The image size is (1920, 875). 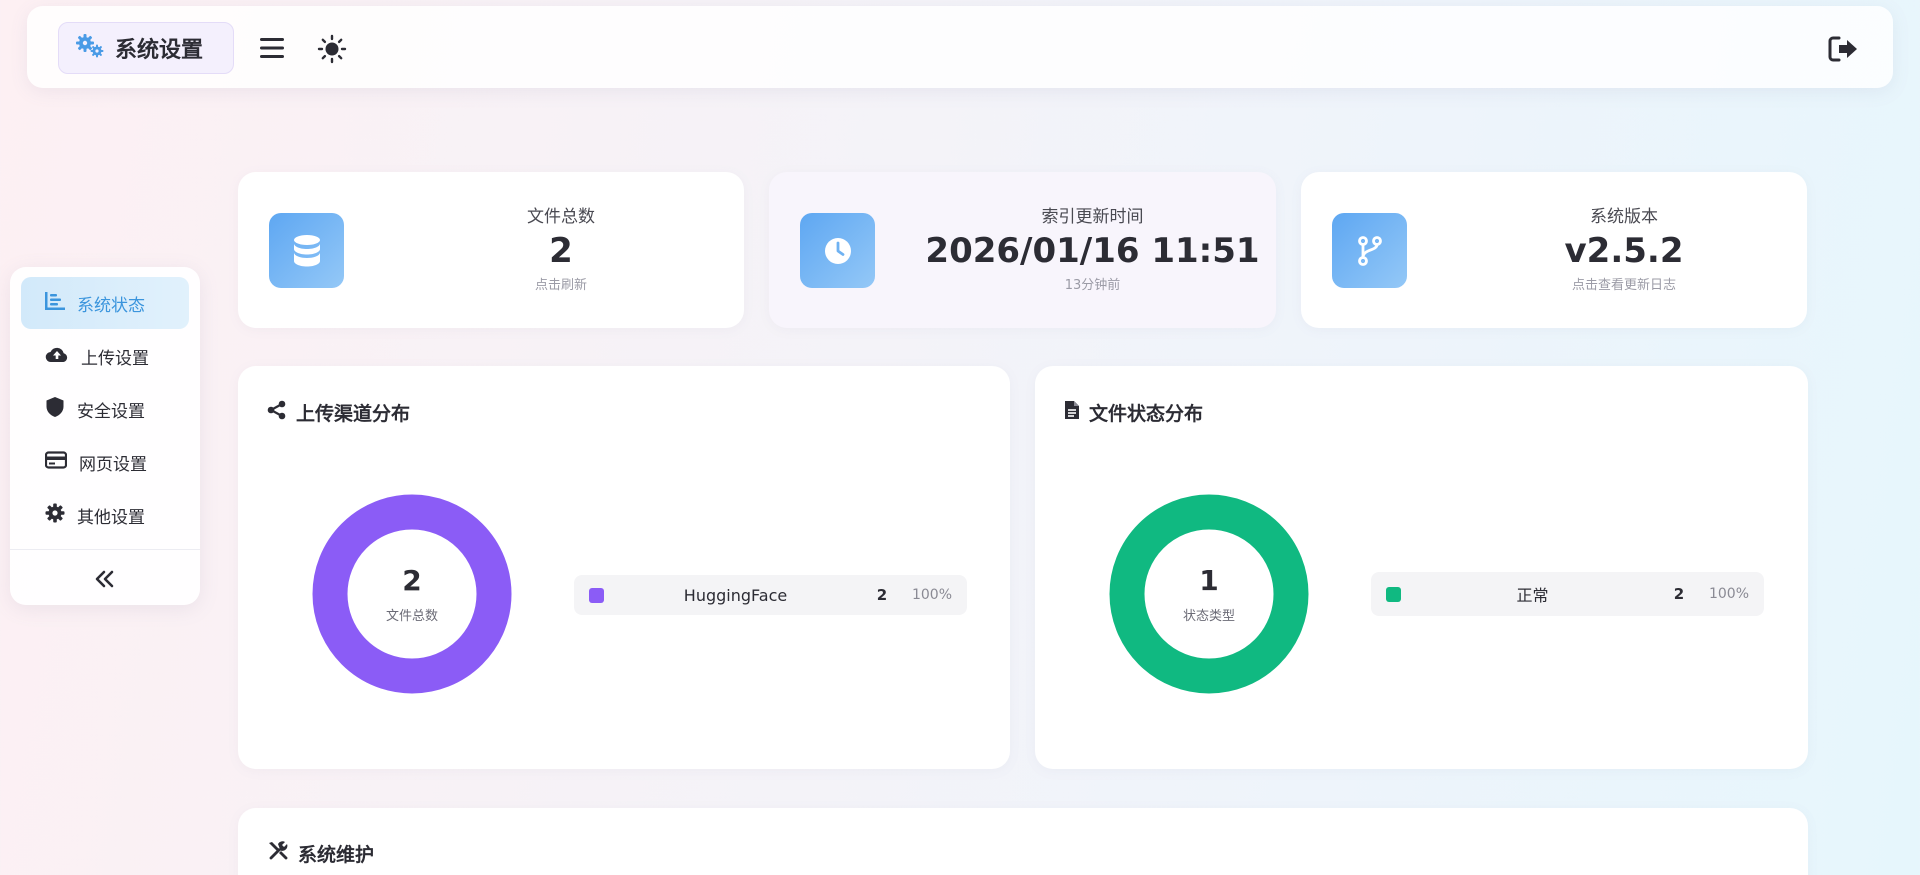 I want to click on donut-center-value: 1, so click(x=1209, y=580).